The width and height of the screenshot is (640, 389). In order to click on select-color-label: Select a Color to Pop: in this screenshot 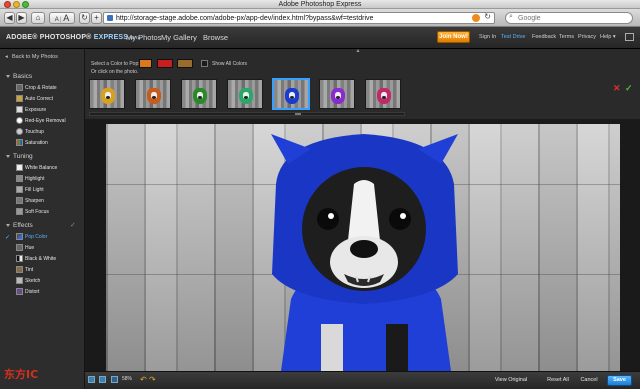, I will do `click(115, 64)`.